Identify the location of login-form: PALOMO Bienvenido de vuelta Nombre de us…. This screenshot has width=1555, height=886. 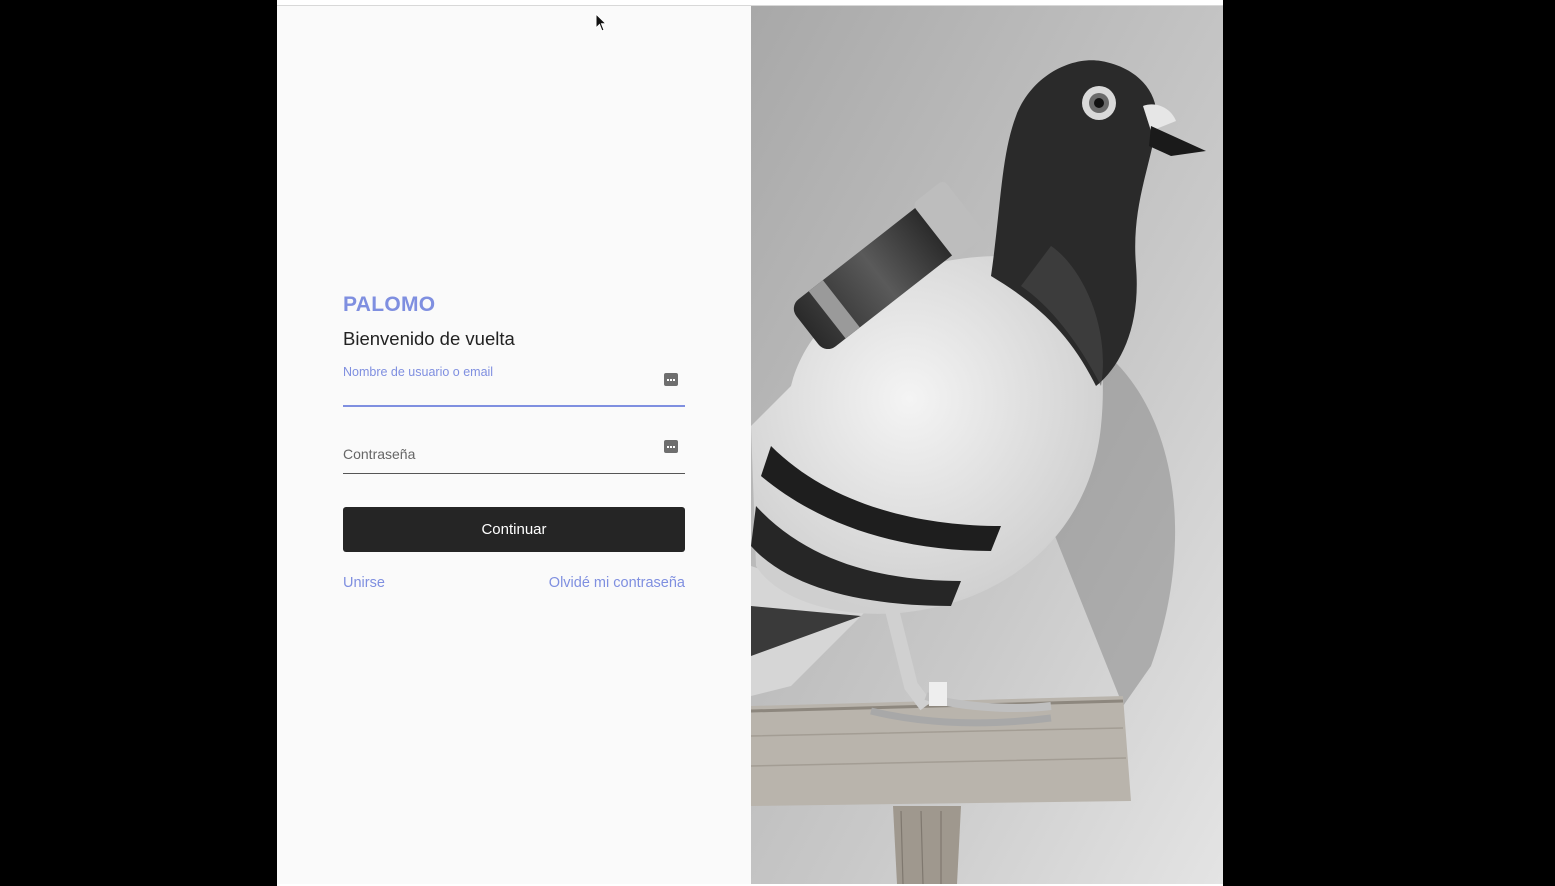
(514, 440).